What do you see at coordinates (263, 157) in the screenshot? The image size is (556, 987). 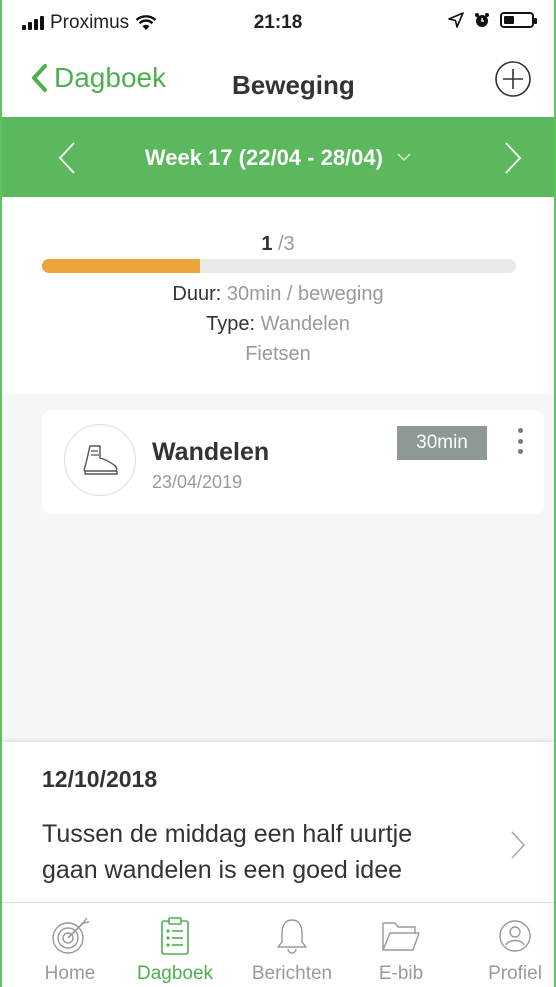 I see `week-label: Week 17 (22/04 - 28/04)` at bounding box center [263, 157].